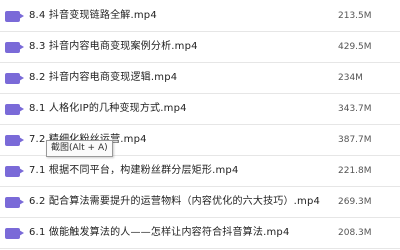  Describe the element at coordinates (113, 46) in the screenshot. I see `file-name: 8.3 抖音内容电商变现案例分析.mp4` at that location.